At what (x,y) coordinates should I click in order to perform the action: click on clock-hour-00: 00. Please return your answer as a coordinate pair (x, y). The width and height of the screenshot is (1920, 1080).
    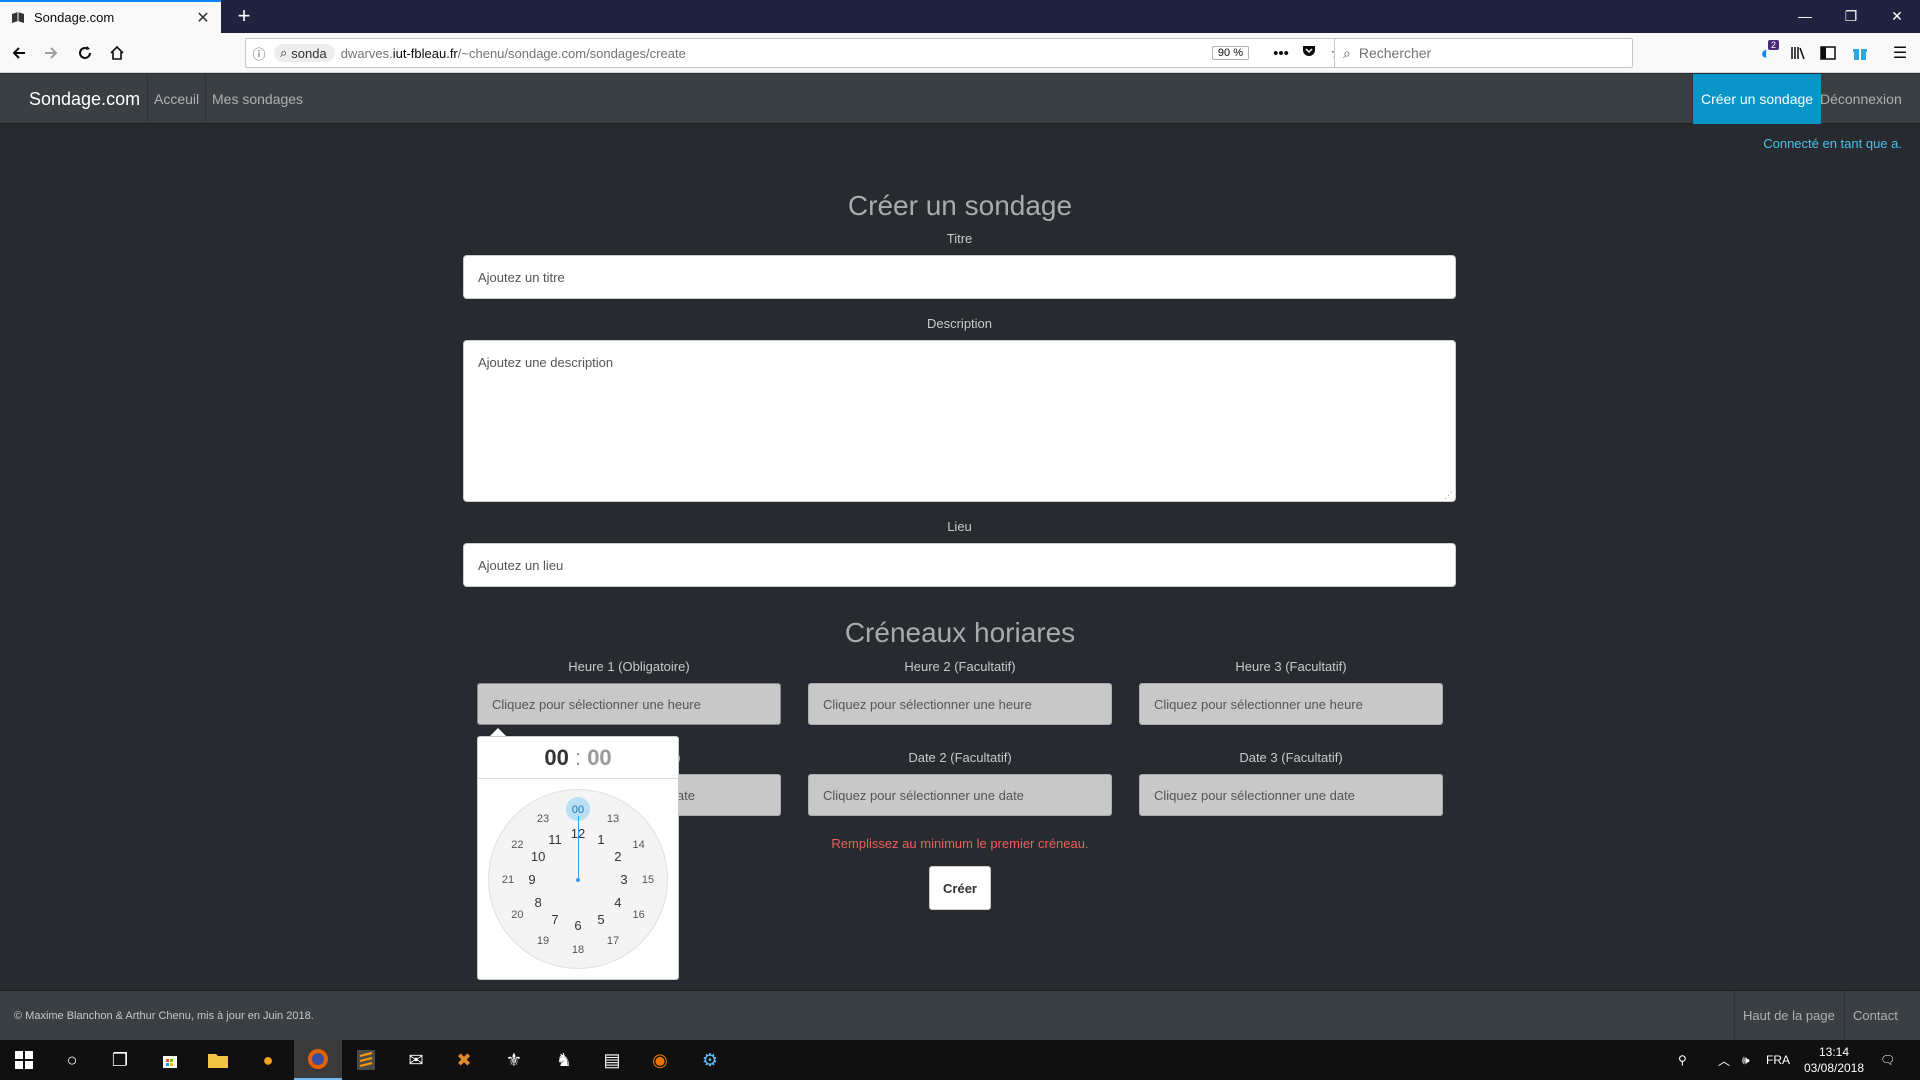
    Looking at the image, I should click on (578, 810).